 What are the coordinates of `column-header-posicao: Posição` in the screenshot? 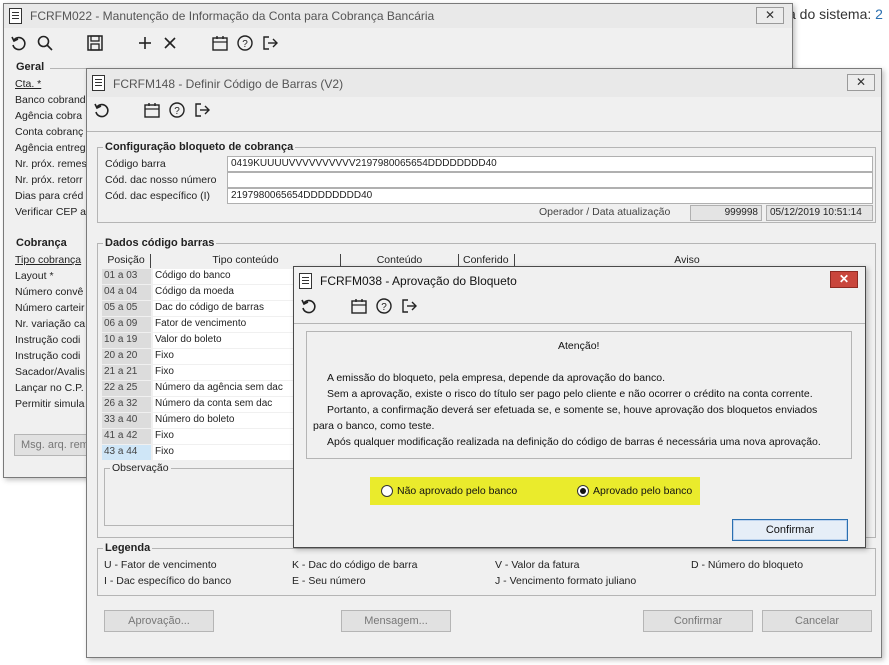 It's located at (126, 261).